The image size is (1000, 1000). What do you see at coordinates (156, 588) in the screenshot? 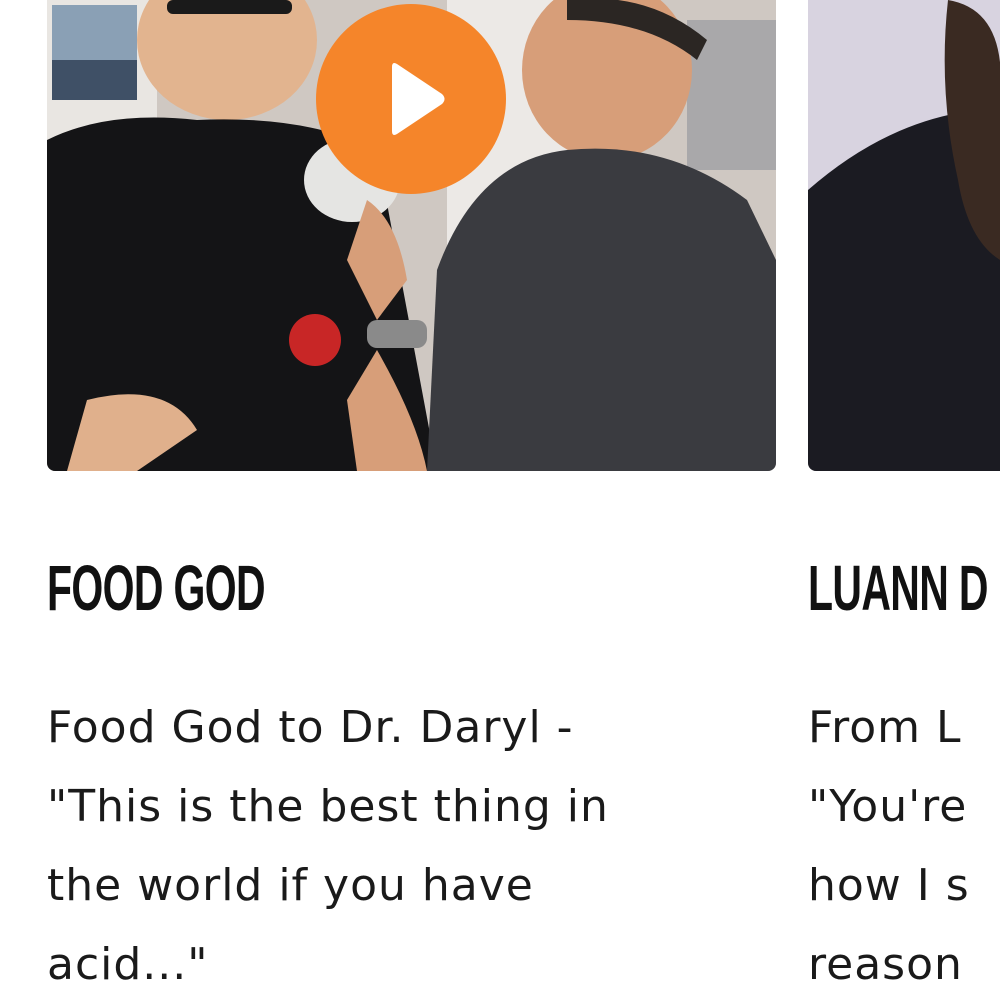
I see `video-title: FOOD GOD` at bounding box center [156, 588].